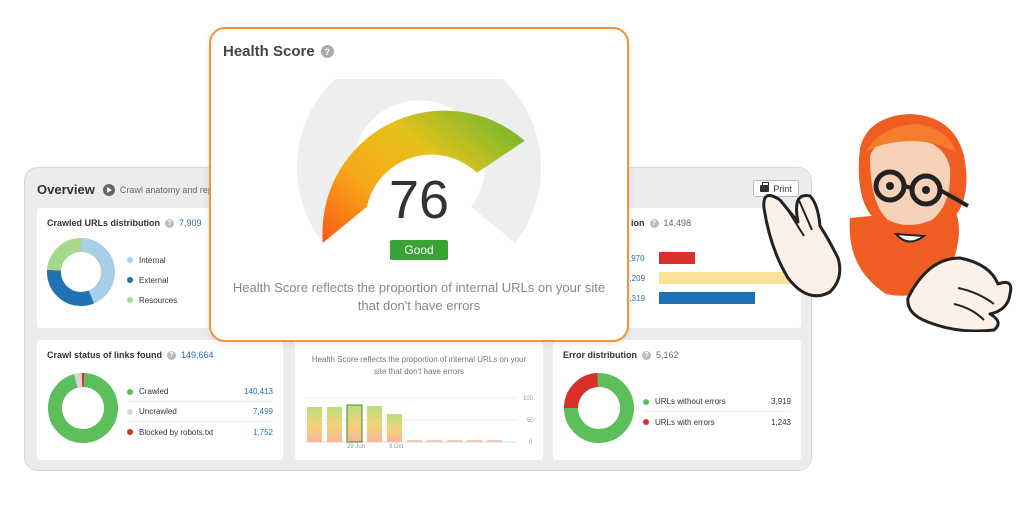 The height and width of the screenshot is (528, 1024). Describe the element at coordinates (66, 189) in the screenshot. I see `overview-title: Overview` at that location.